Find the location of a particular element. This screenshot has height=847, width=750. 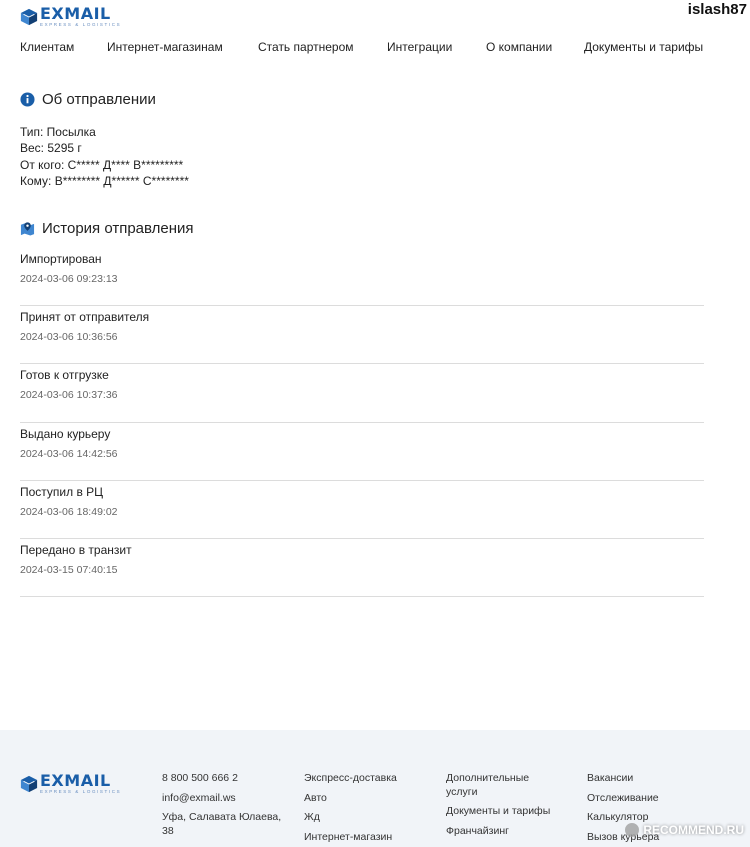

shipment-section-title: Об отправлении is located at coordinates (88, 99).